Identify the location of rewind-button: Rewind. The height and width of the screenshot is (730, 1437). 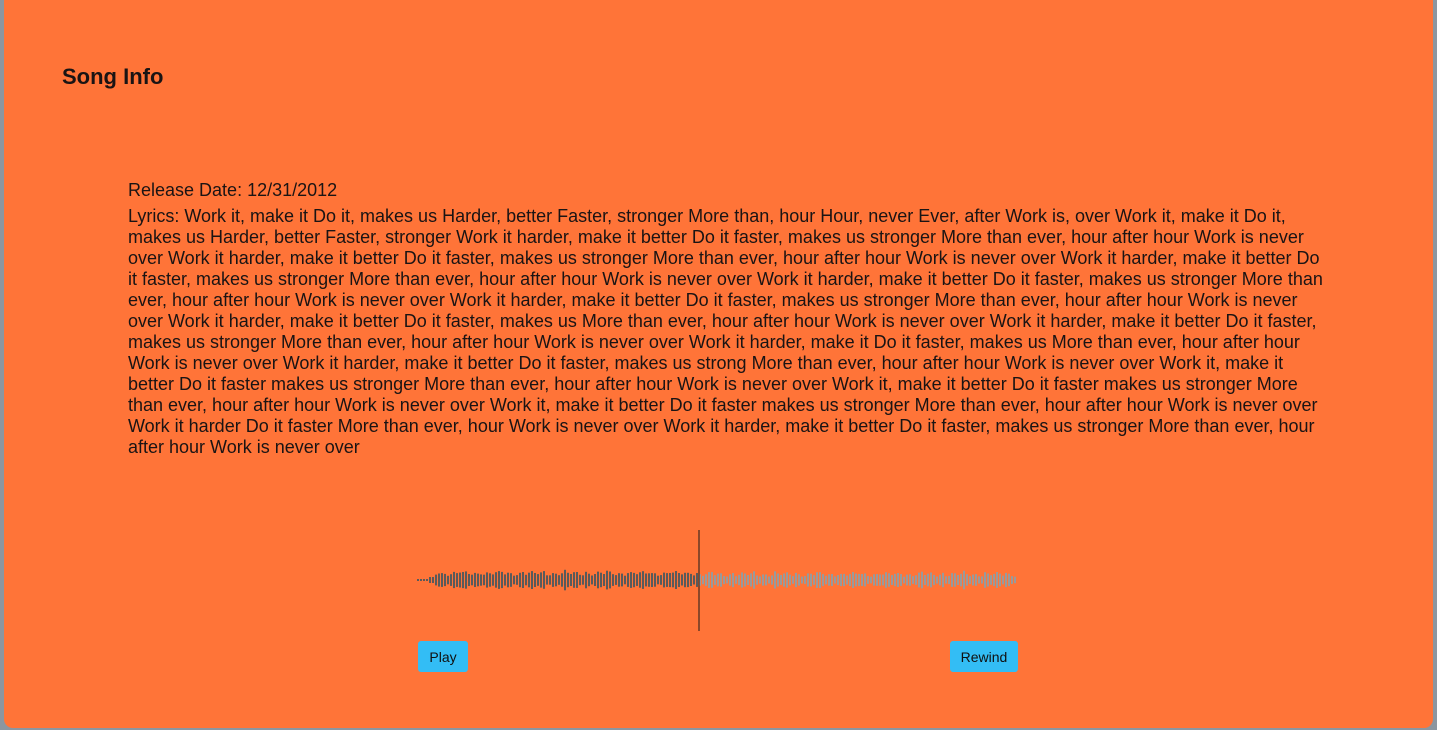
(984, 656).